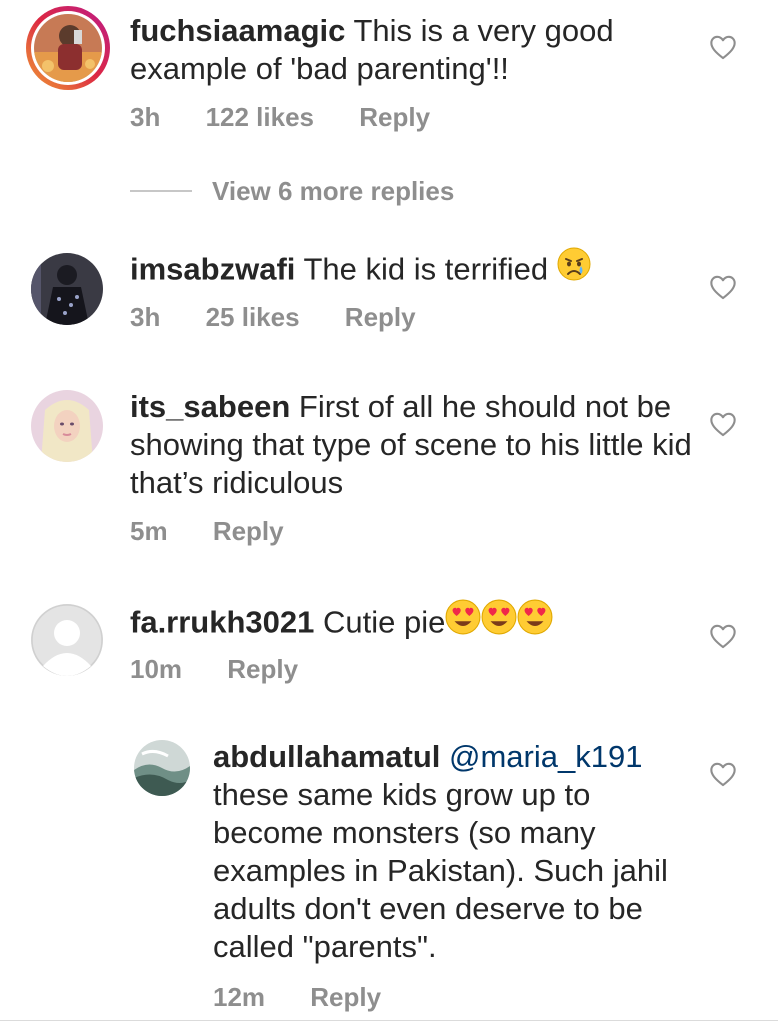 The height and width of the screenshot is (1024, 778). Describe the element at coordinates (260, 117) in the screenshot. I see `comment-likes: 122 likes` at that location.